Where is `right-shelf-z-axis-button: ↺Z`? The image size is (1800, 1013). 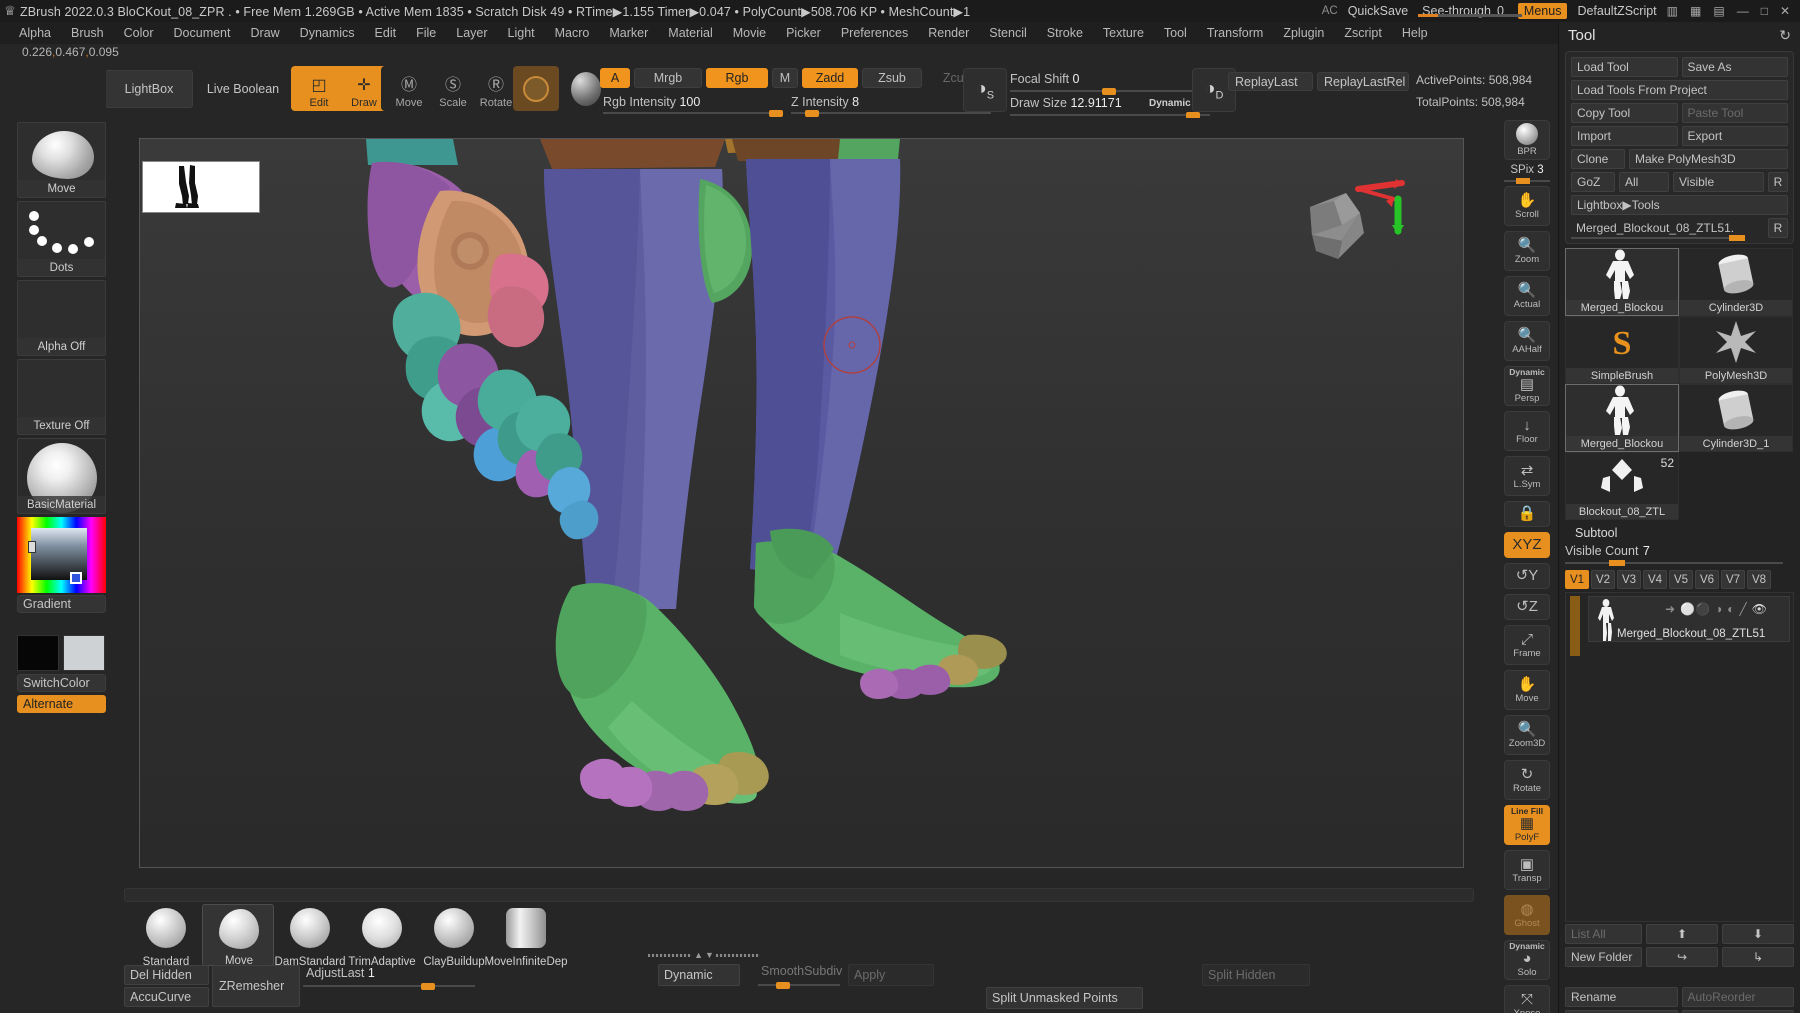 right-shelf-z-axis-button: ↺Z is located at coordinates (1527, 607).